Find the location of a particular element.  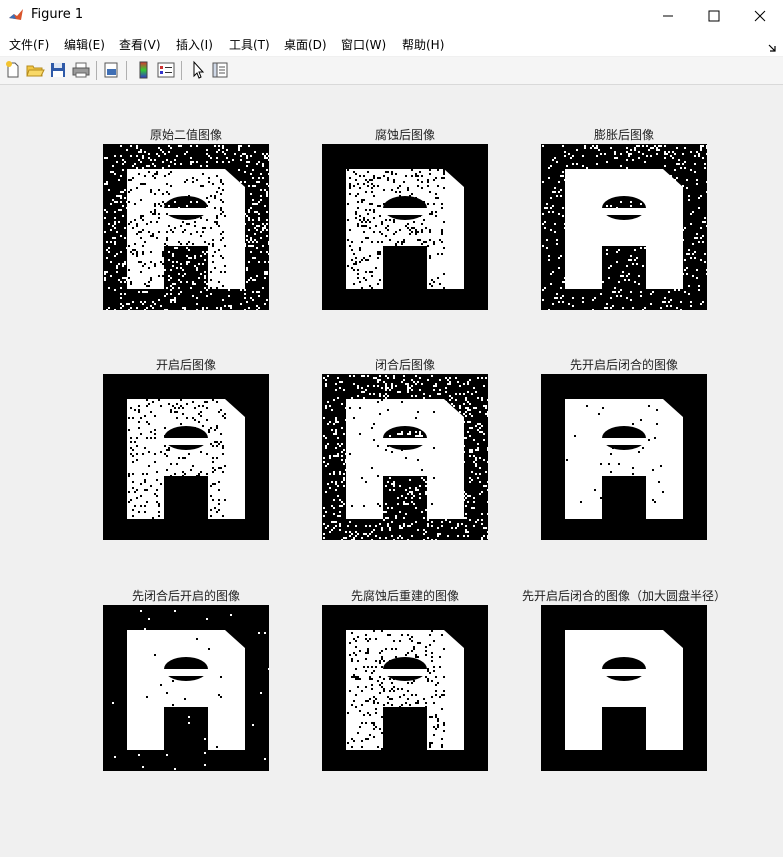

subplot-title: 开启后图像 is located at coordinates (185, 365).